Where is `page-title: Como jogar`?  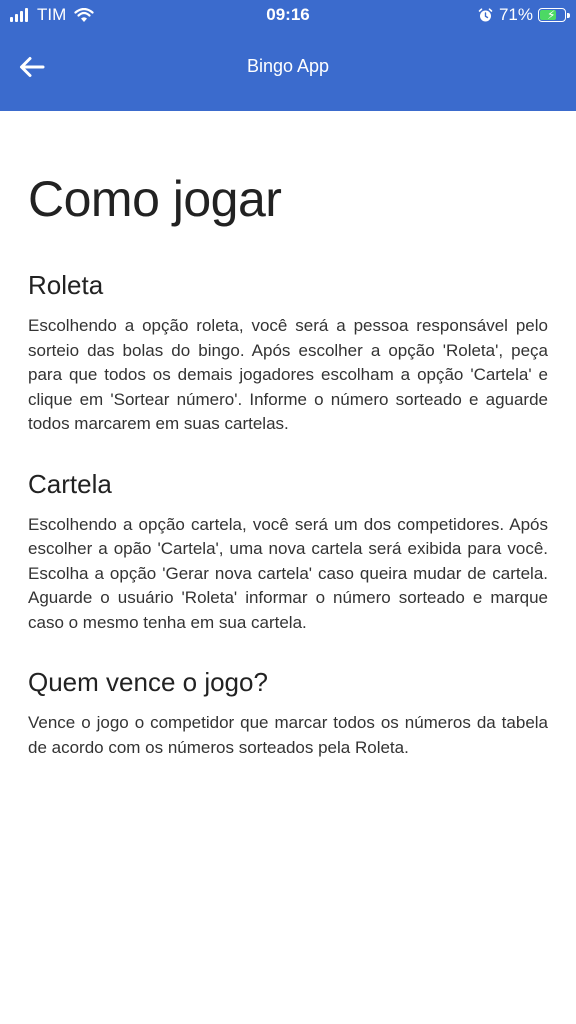 page-title: Como jogar is located at coordinates (155, 199).